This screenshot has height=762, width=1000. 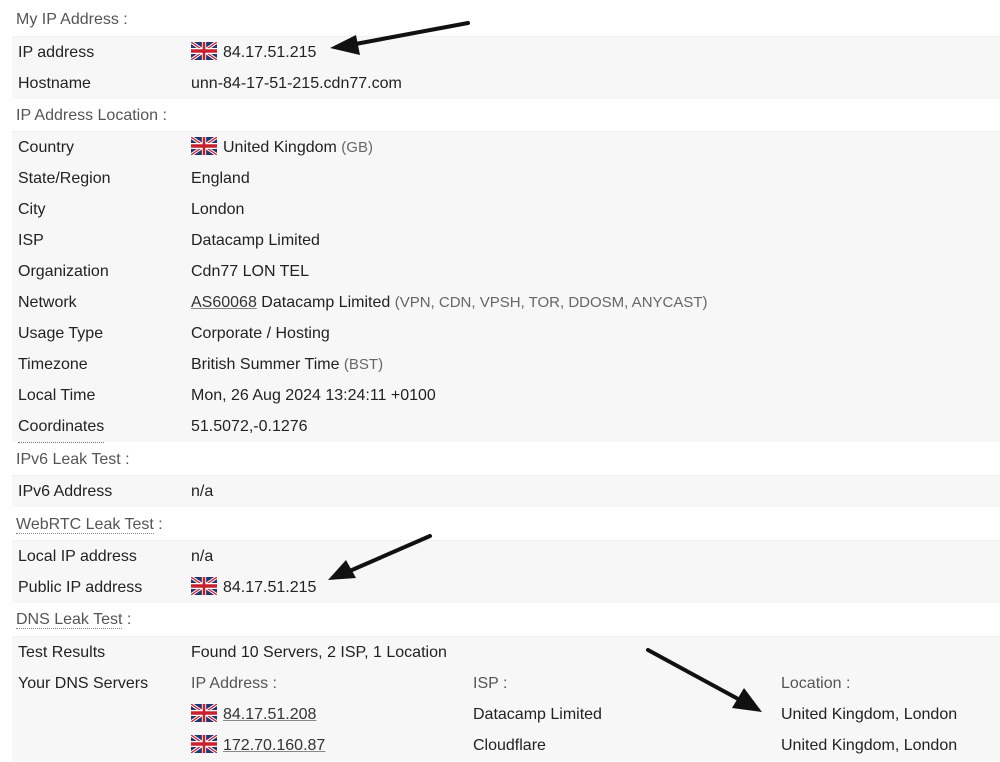 What do you see at coordinates (506, 427) in the screenshot?
I see `row-coordinates: Coordinates 51.5072,-0.1276` at bounding box center [506, 427].